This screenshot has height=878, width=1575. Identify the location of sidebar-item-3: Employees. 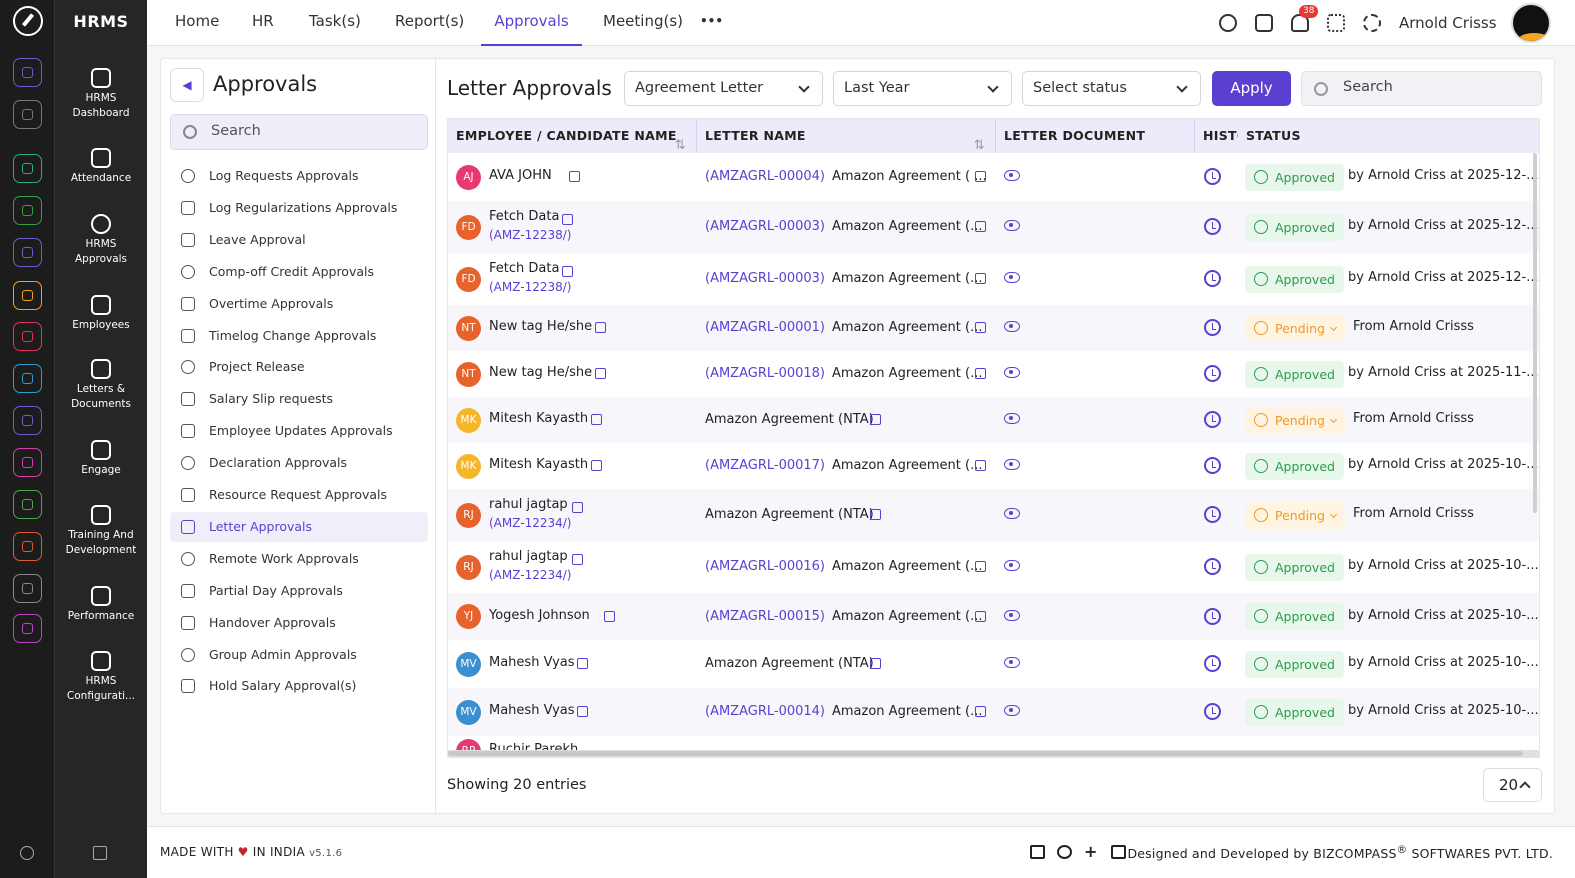
(101, 314).